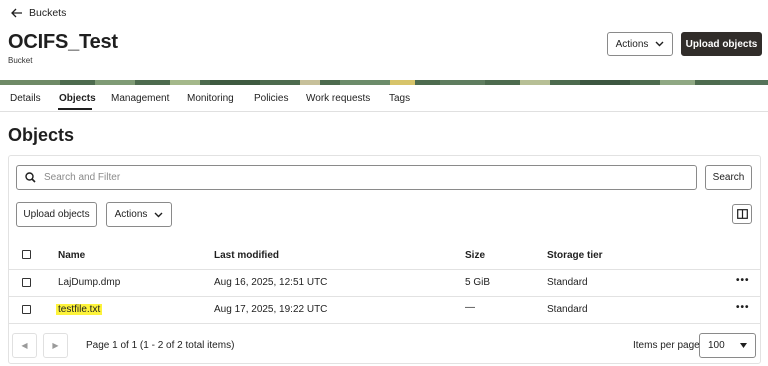  I want to click on back-link-label: Buckets, so click(48, 13).